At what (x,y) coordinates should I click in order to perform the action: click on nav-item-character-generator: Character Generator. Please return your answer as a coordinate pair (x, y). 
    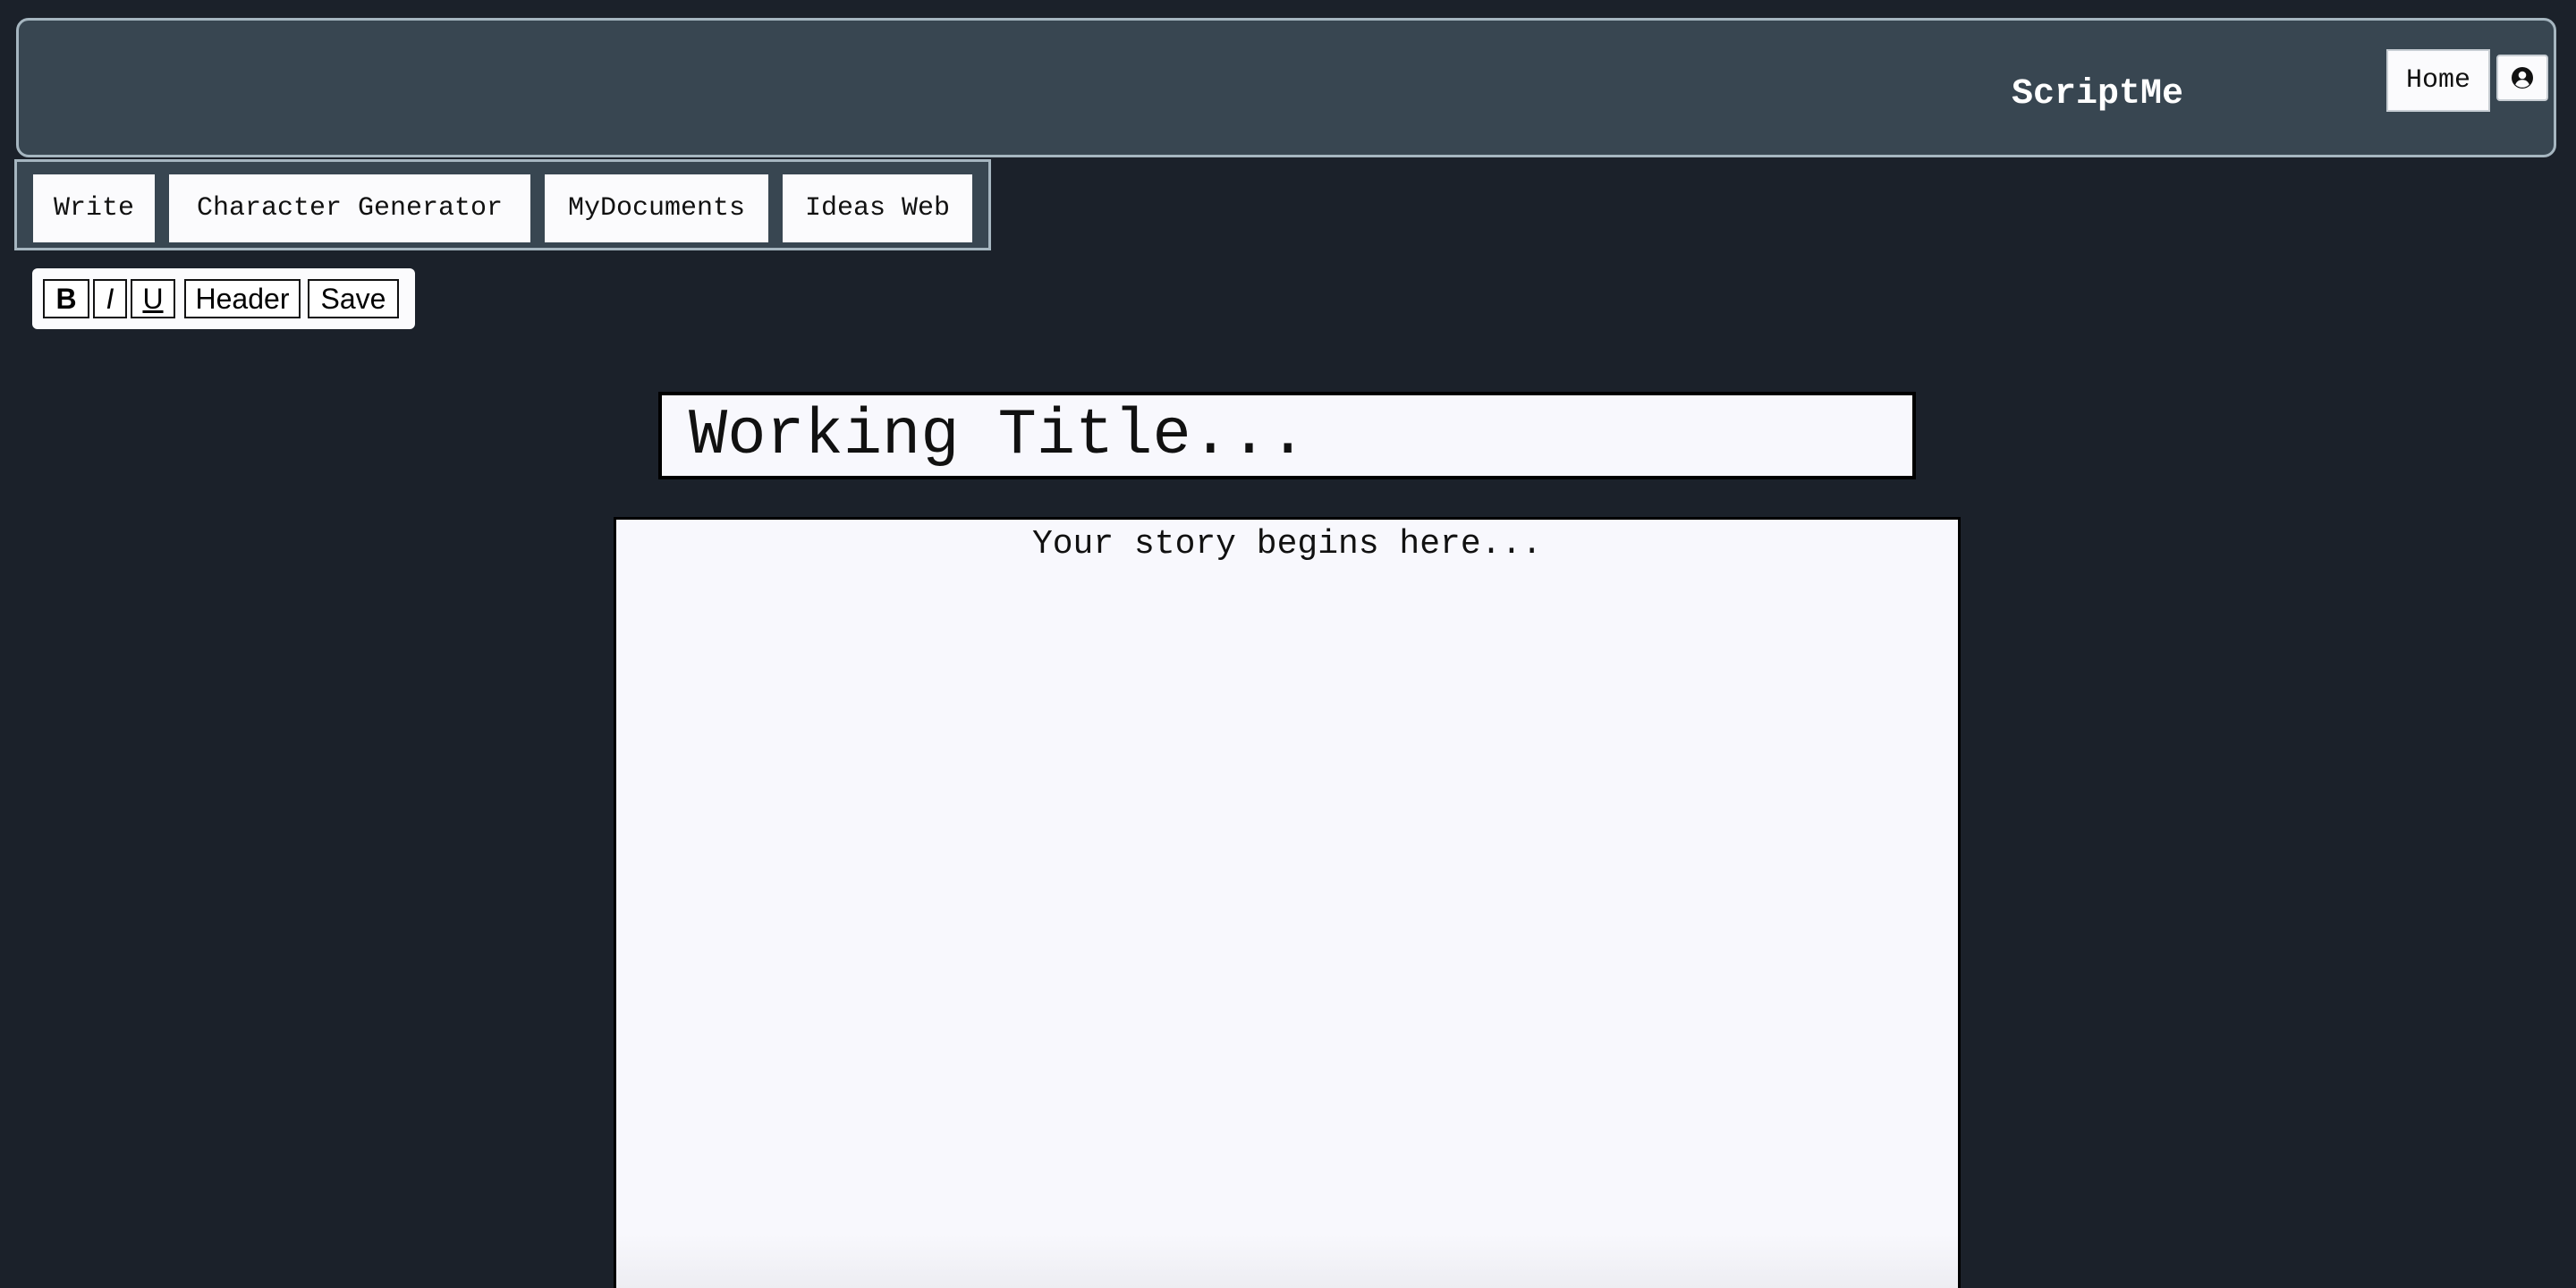
    Looking at the image, I should click on (349, 208).